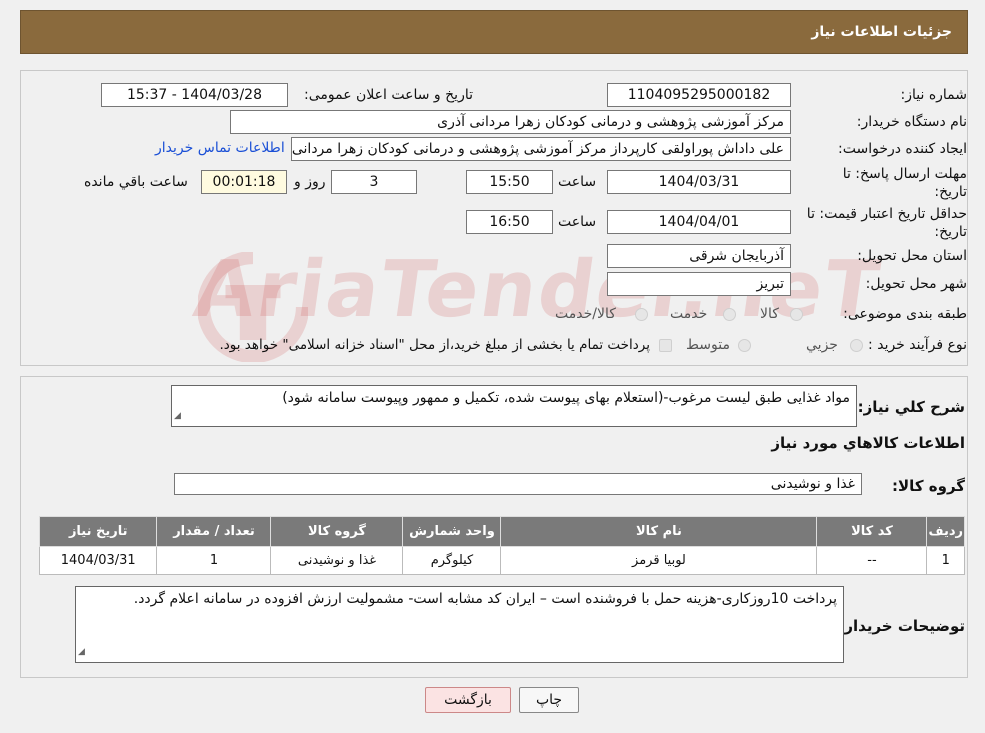 The width and height of the screenshot is (985, 733). What do you see at coordinates (912, 256) in the screenshot?
I see `province-label: استان محل تحویل:` at bounding box center [912, 256].